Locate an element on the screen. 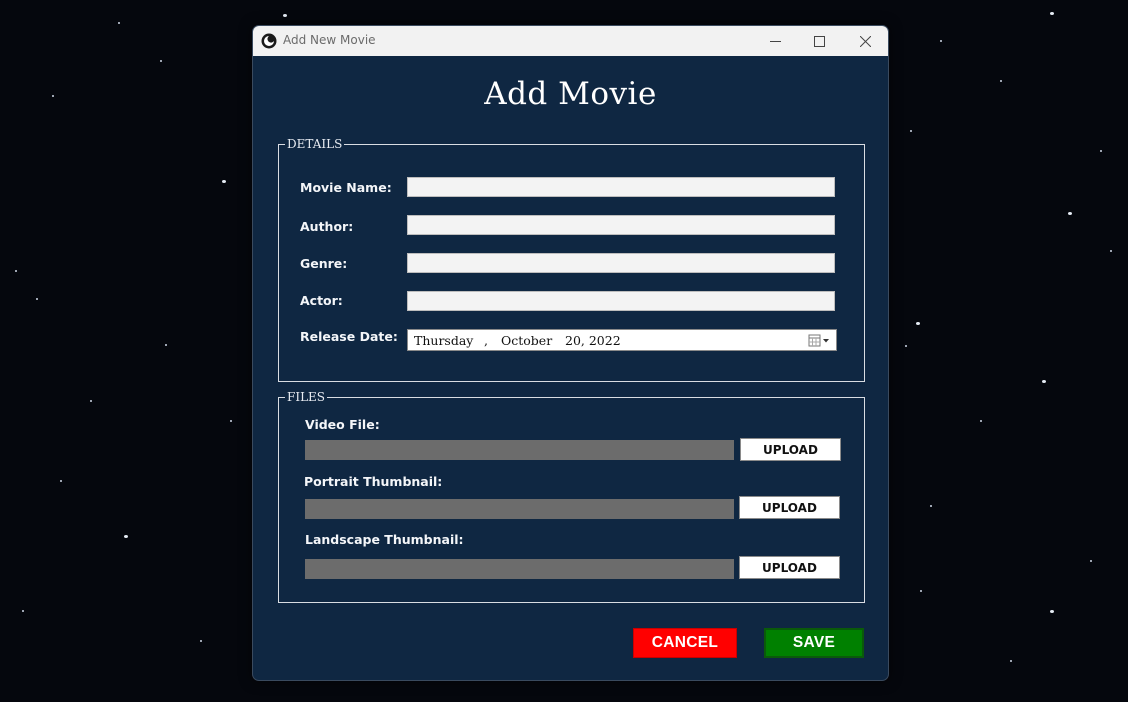 The image size is (1128, 702). date-day-year: 20, 2022 is located at coordinates (593, 340).